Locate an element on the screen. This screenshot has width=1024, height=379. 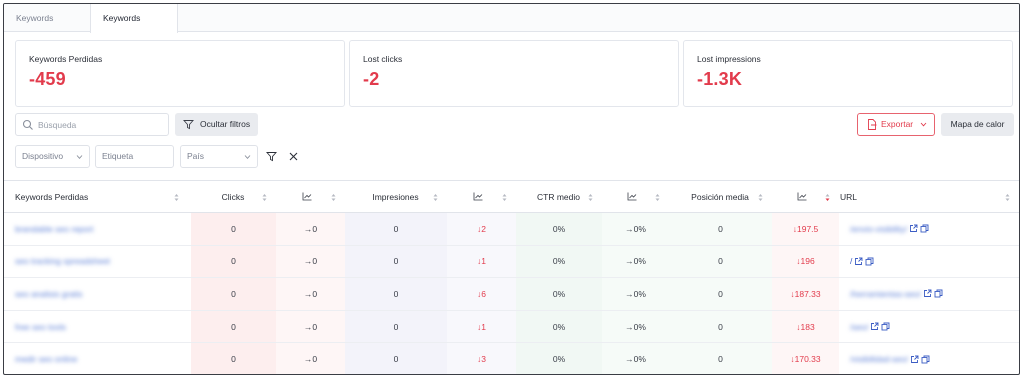
cell-clicks: 0 is located at coordinates (233, 326).